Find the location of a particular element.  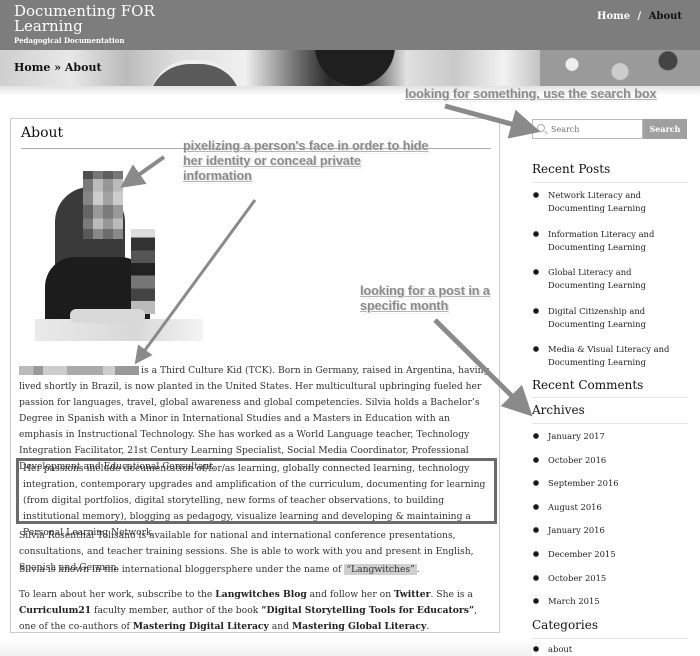

archives-divider is located at coordinates (610, 423).